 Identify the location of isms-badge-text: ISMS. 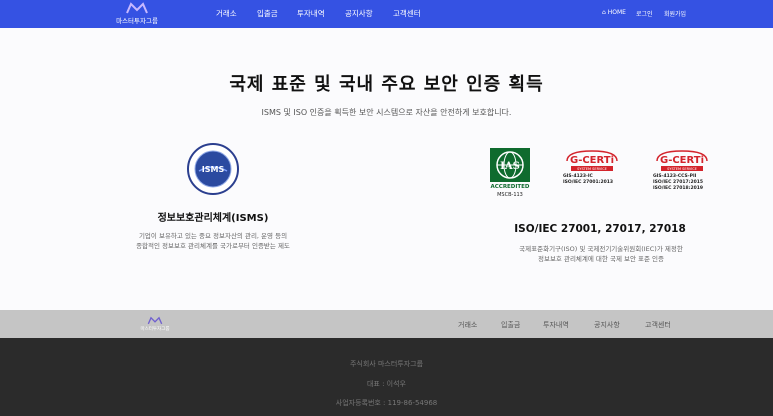
(213, 169).